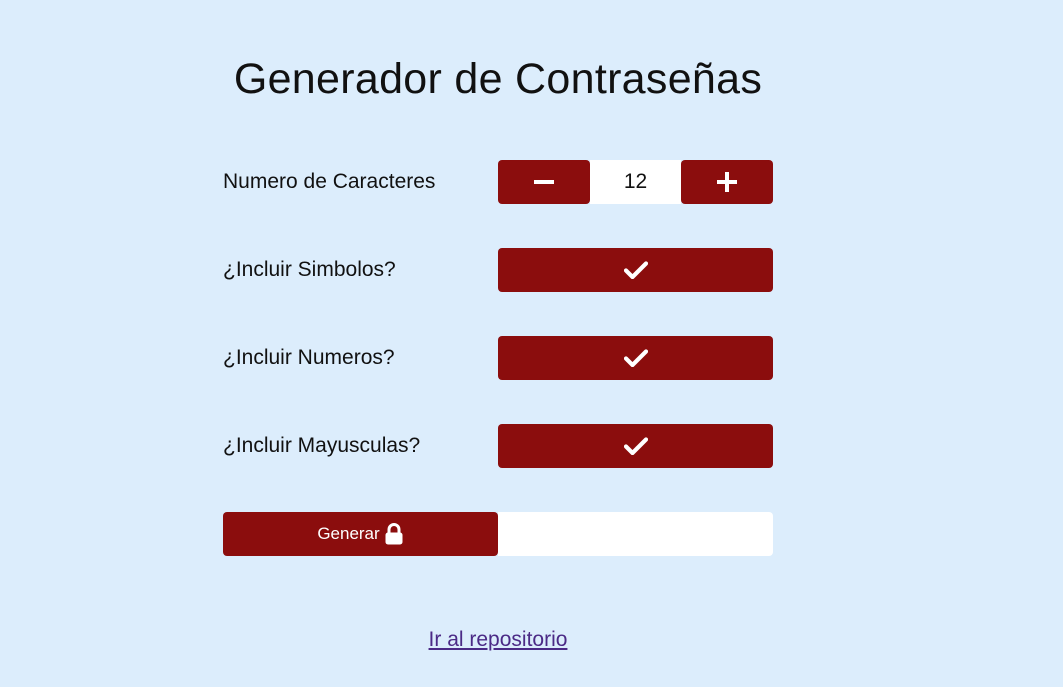 This screenshot has height=687, width=1063. I want to click on numbers-toggle, so click(635, 358).